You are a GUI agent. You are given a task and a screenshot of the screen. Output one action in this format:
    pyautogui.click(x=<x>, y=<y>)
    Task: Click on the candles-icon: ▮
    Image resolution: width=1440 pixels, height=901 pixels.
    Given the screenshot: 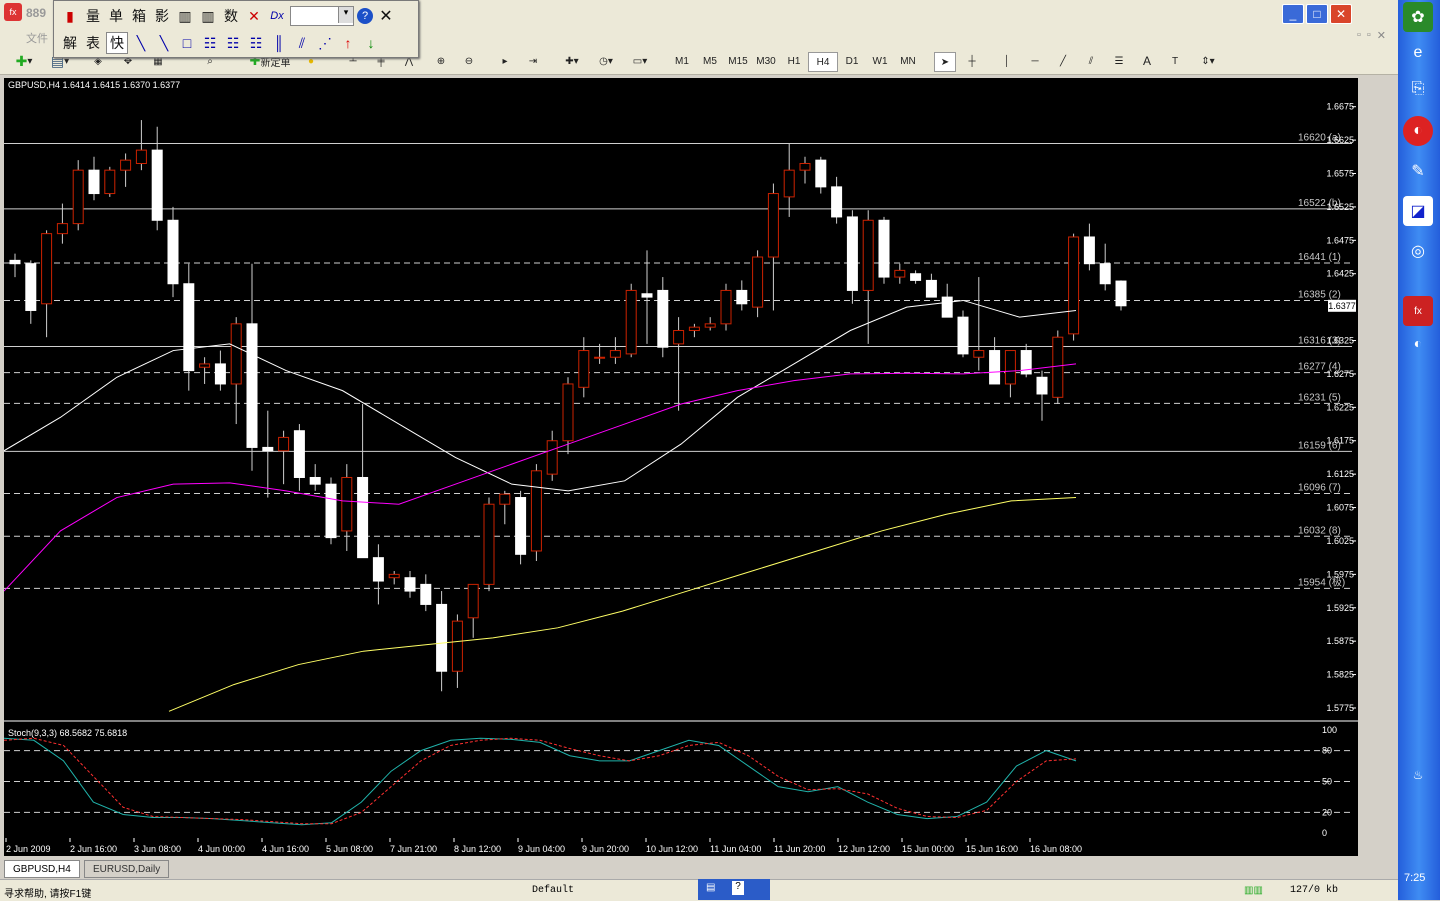 What is the action you would take?
    pyautogui.click(x=70, y=16)
    